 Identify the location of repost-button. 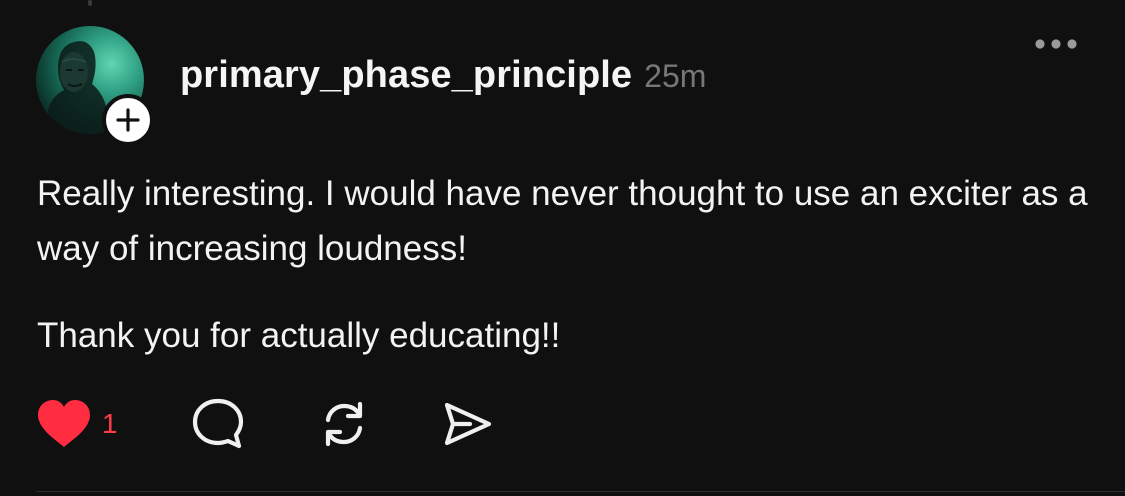
(344, 424).